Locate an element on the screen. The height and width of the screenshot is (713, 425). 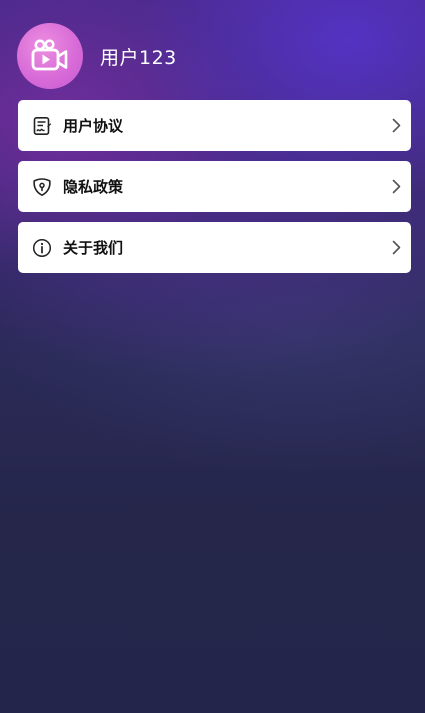
video-camera-icon is located at coordinates (49, 55).